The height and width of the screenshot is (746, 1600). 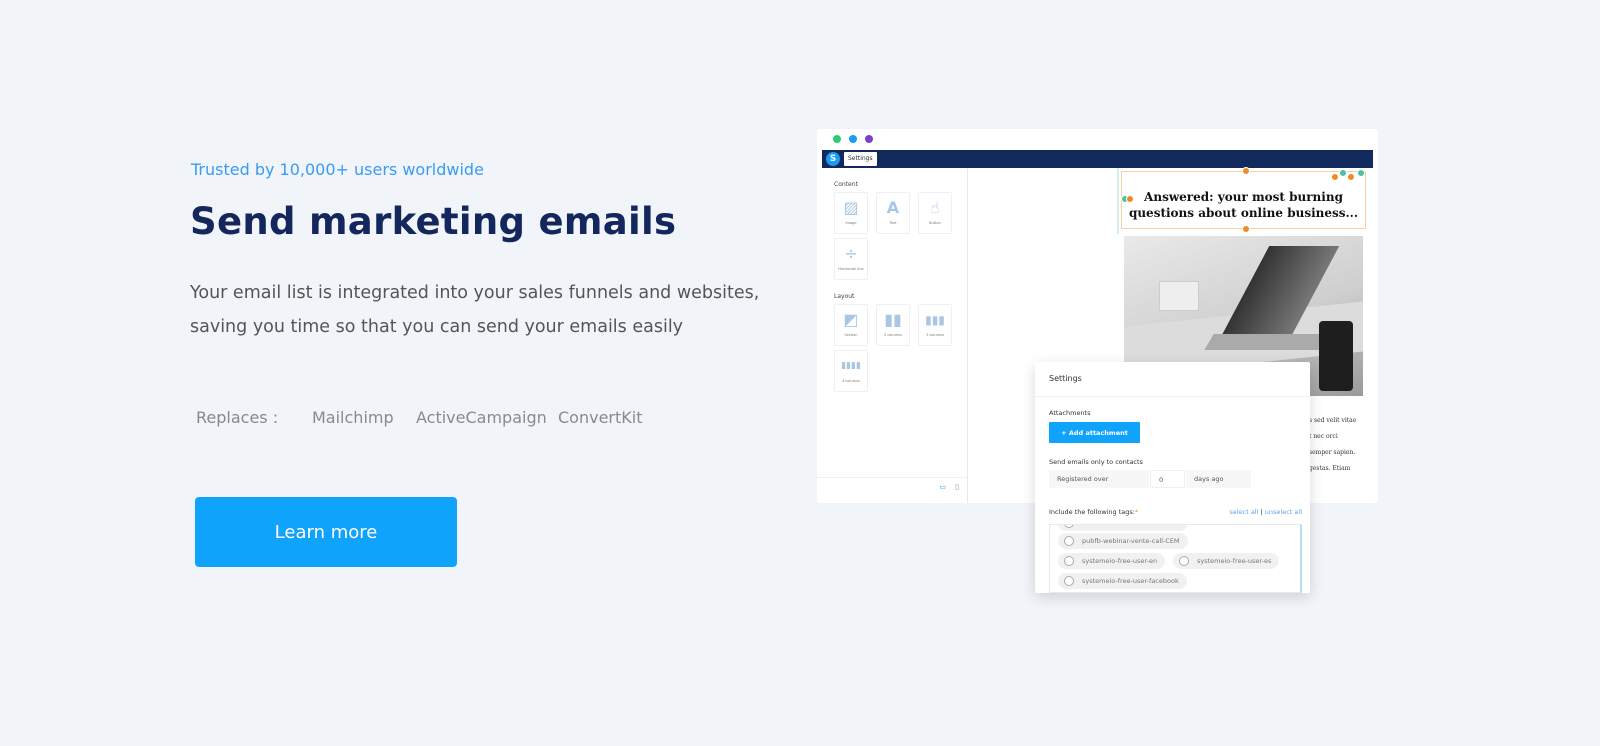 What do you see at coordinates (1094, 432) in the screenshot?
I see `add-attachment-button: + Add attachment` at bounding box center [1094, 432].